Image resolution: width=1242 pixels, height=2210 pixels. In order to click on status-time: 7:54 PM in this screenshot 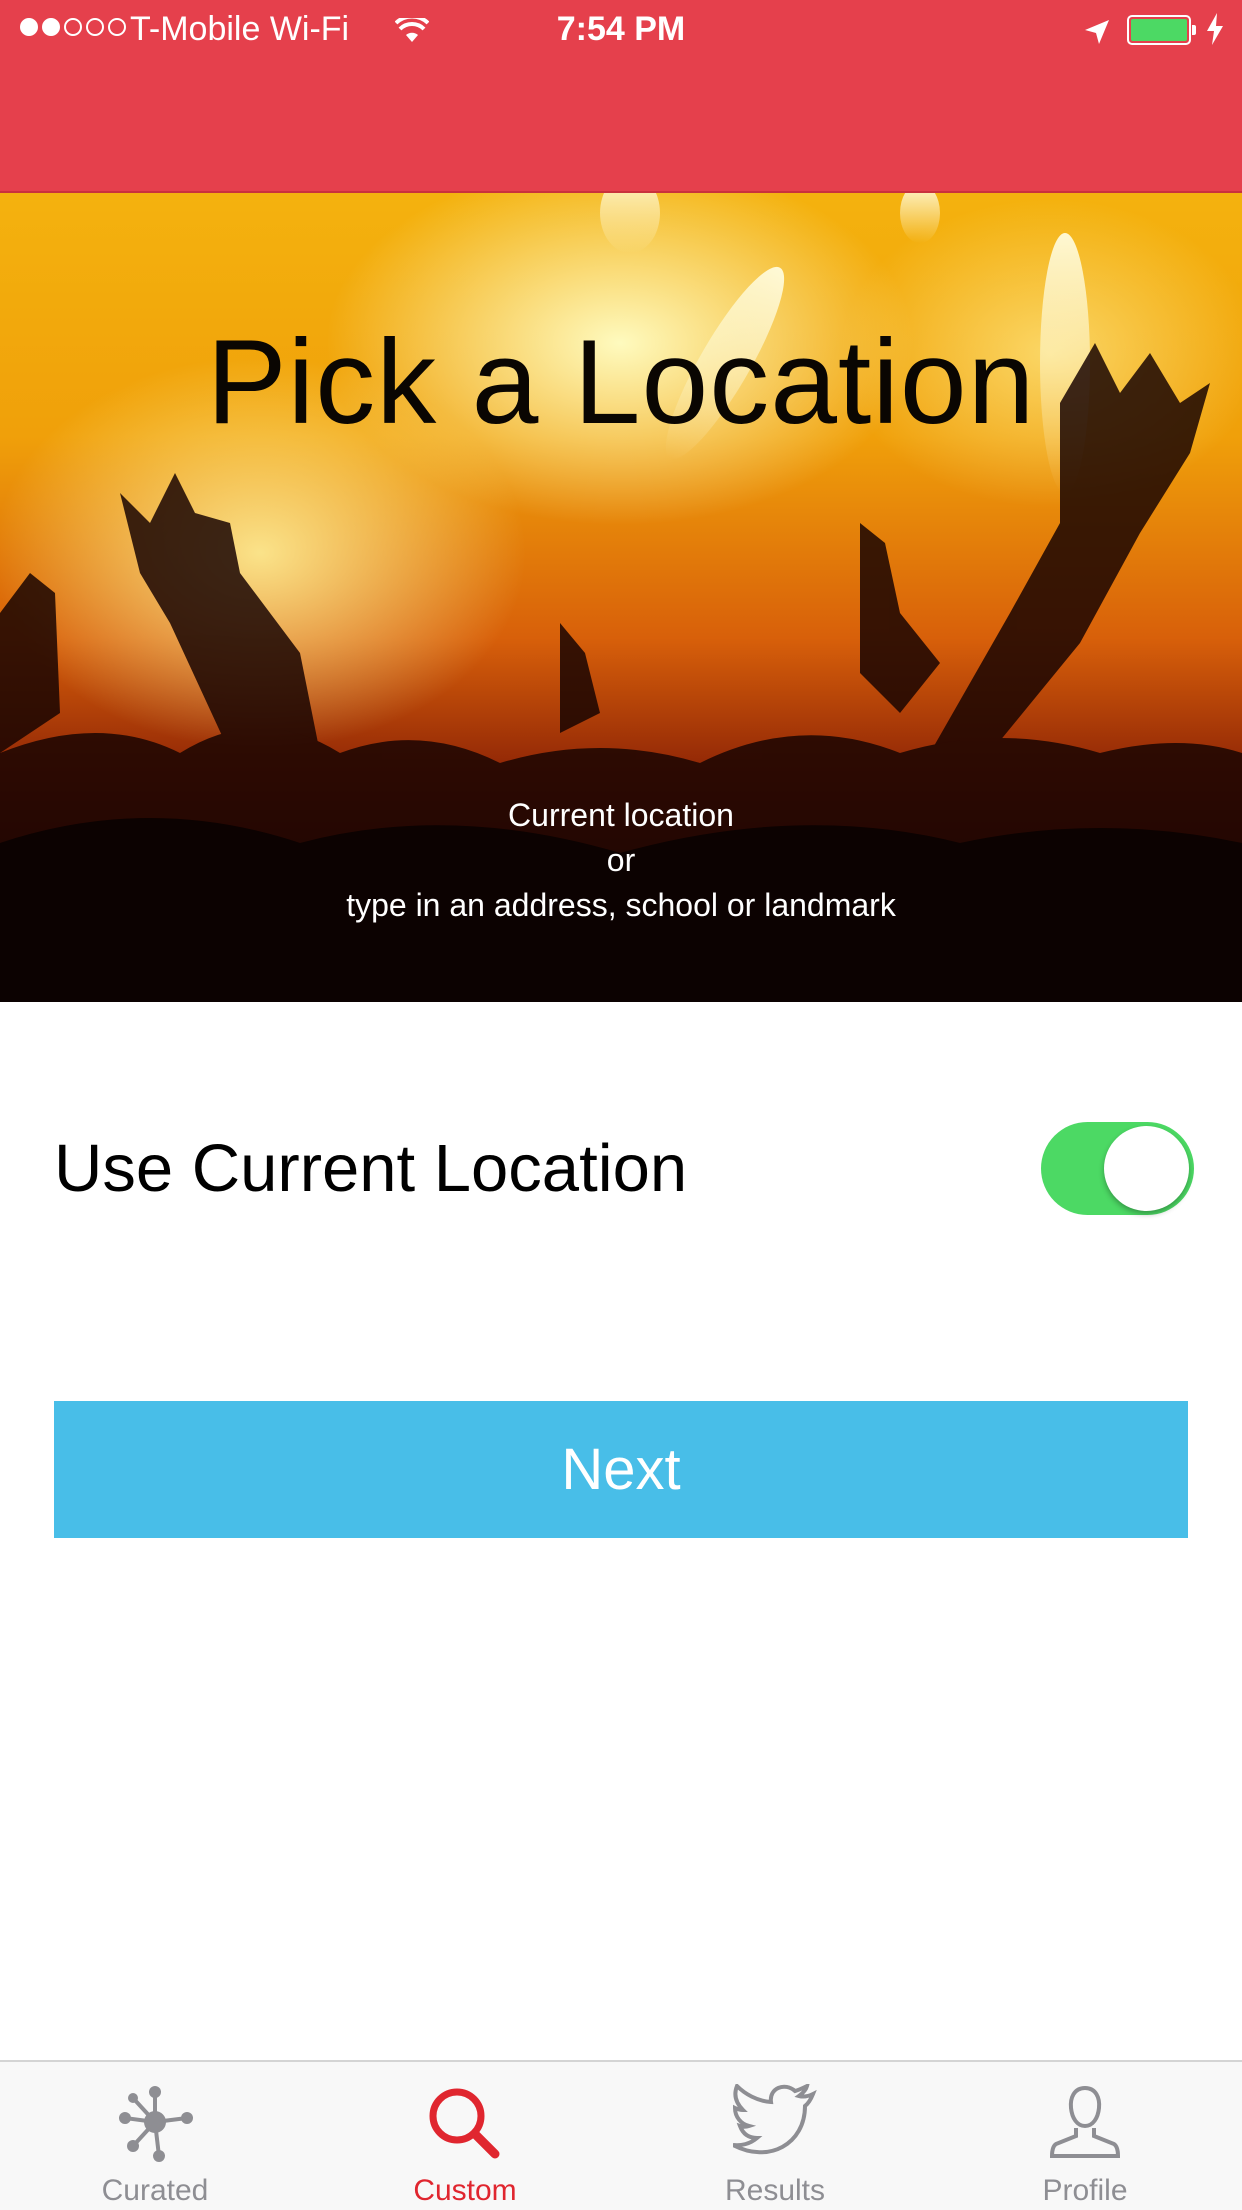, I will do `click(621, 29)`.